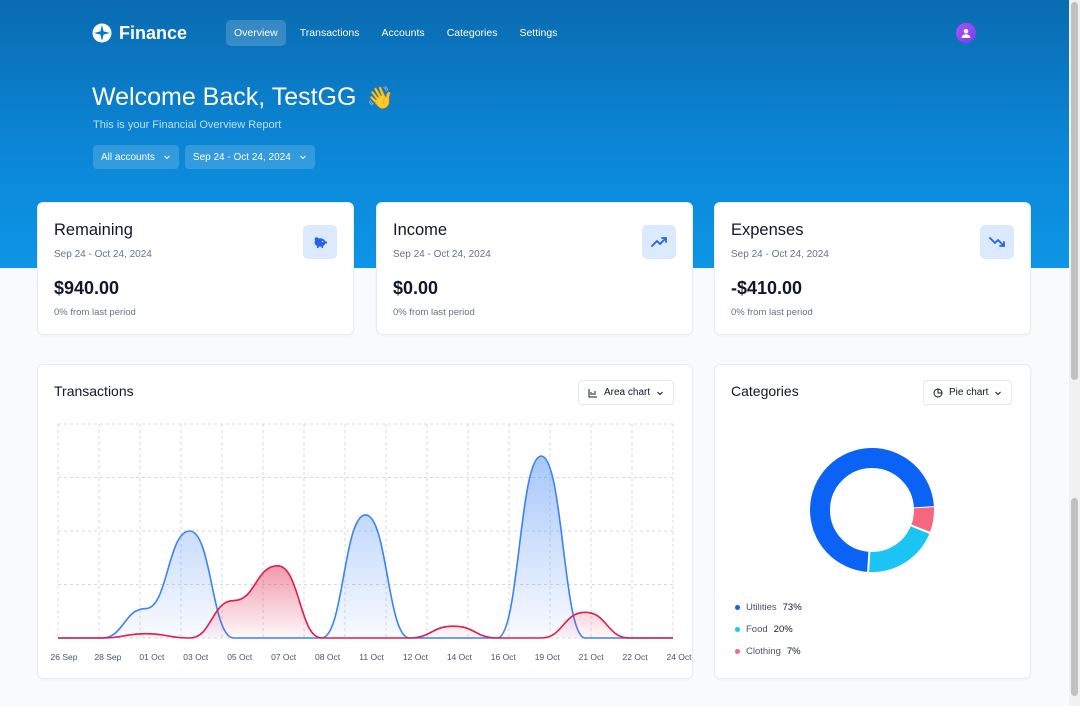 The height and width of the screenshot is (706, 1080). I want to click on legend-item-utilities: Utilities 73%, so click(768, 607).